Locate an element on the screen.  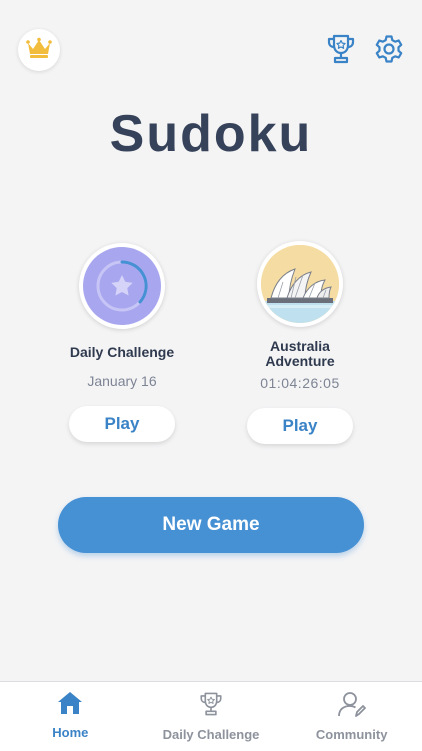
daily-challenge-play-button: Play is located at coordinates (122, 424).